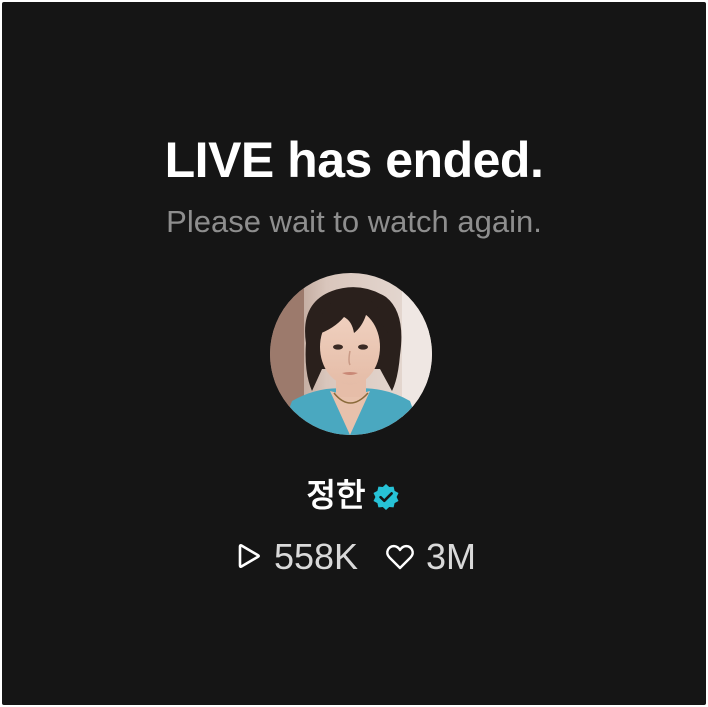  I want to click on stats-row: 558K 3M, so click(354, 557).